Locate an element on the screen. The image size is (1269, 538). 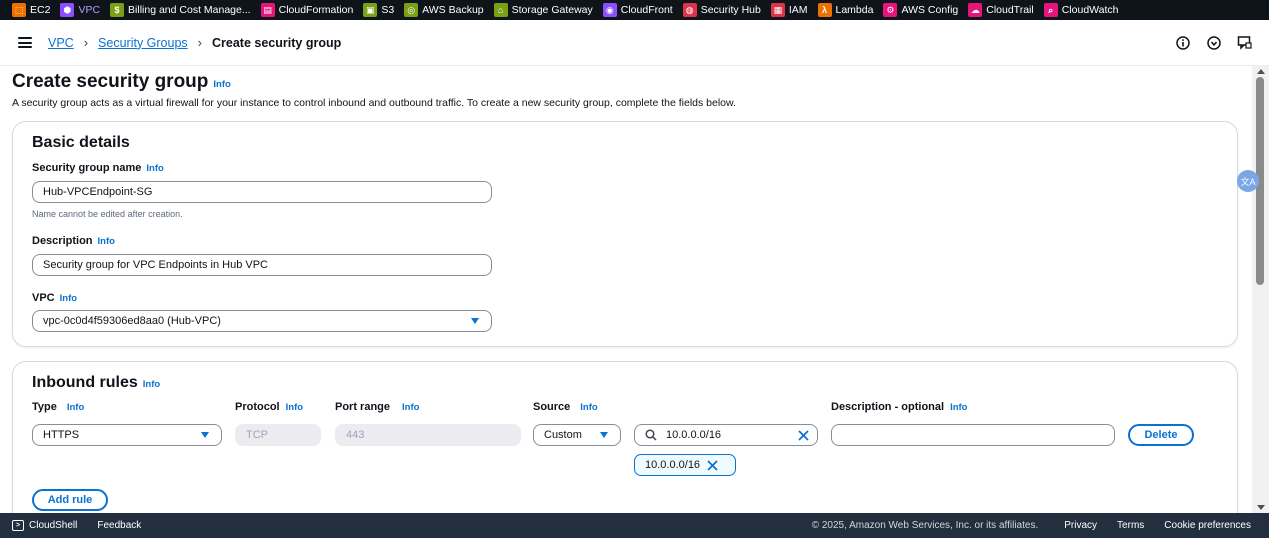
port-info-link: Info is located at coordinates (410, 407).